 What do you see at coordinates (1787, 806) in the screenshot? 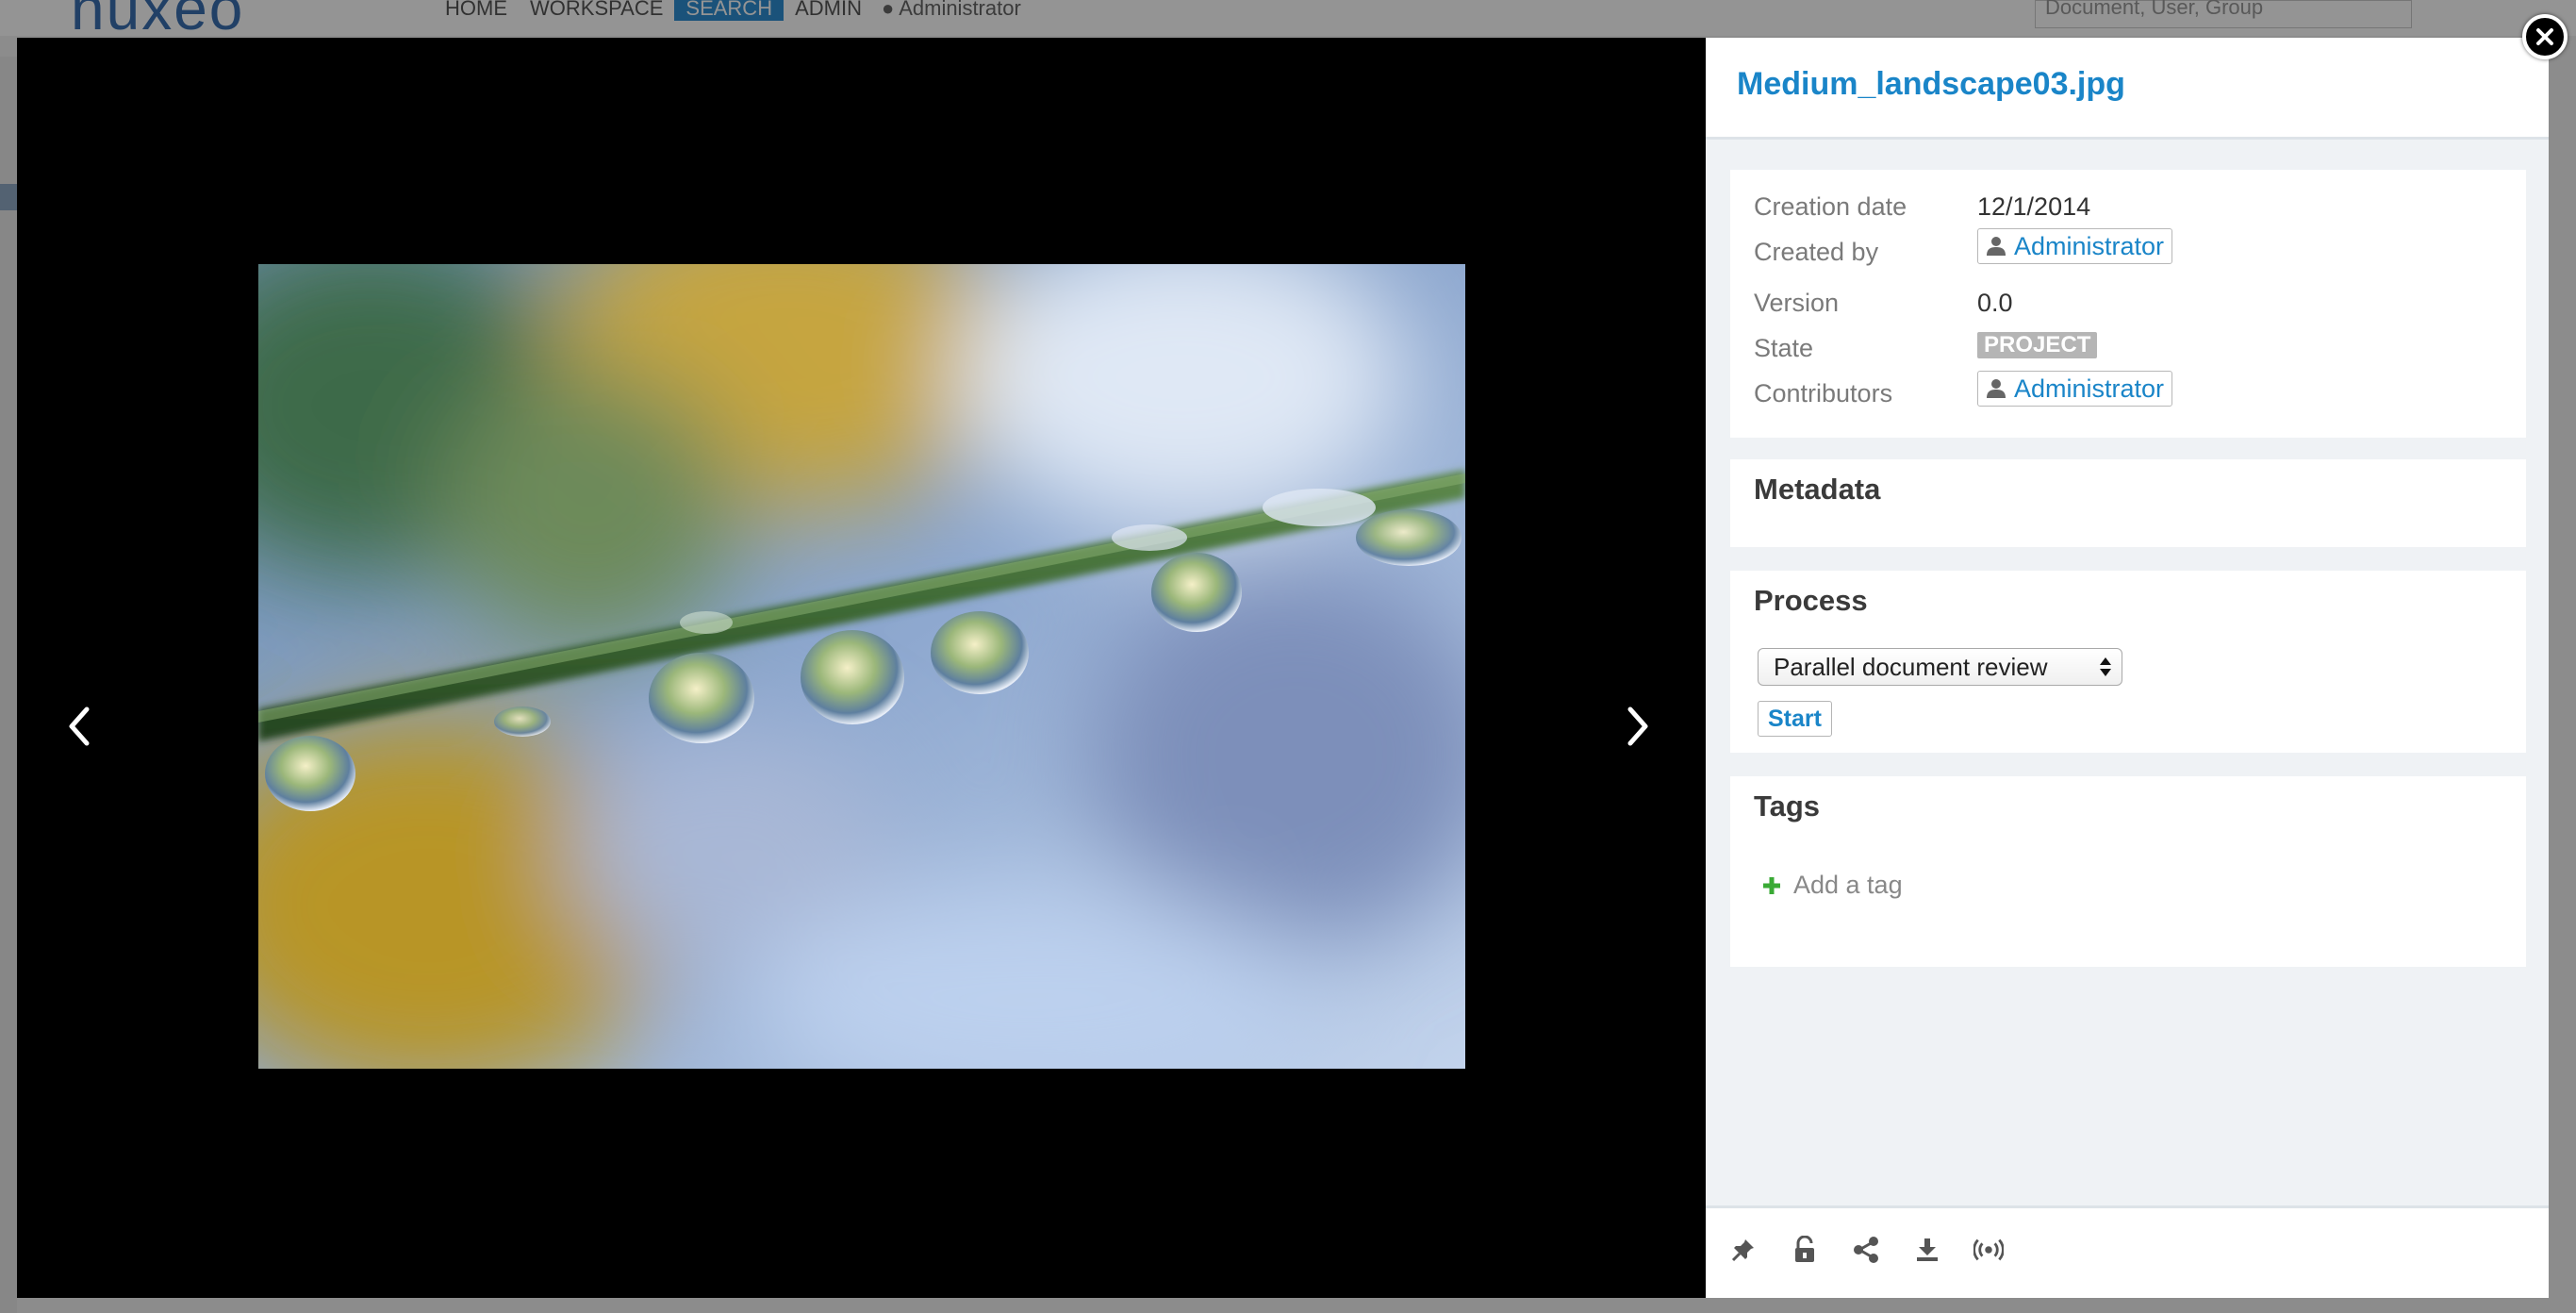
I see `tags-title: Tags` at bounding box center [1787, 806].